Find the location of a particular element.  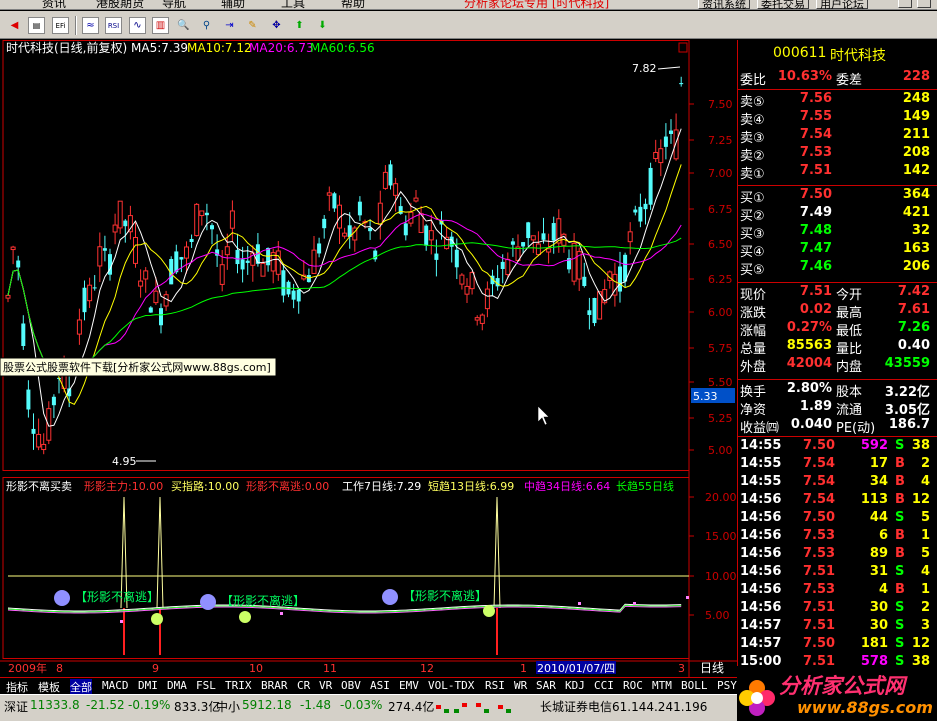

quote-cell: 14:56 is located at coordinates (761, 499).